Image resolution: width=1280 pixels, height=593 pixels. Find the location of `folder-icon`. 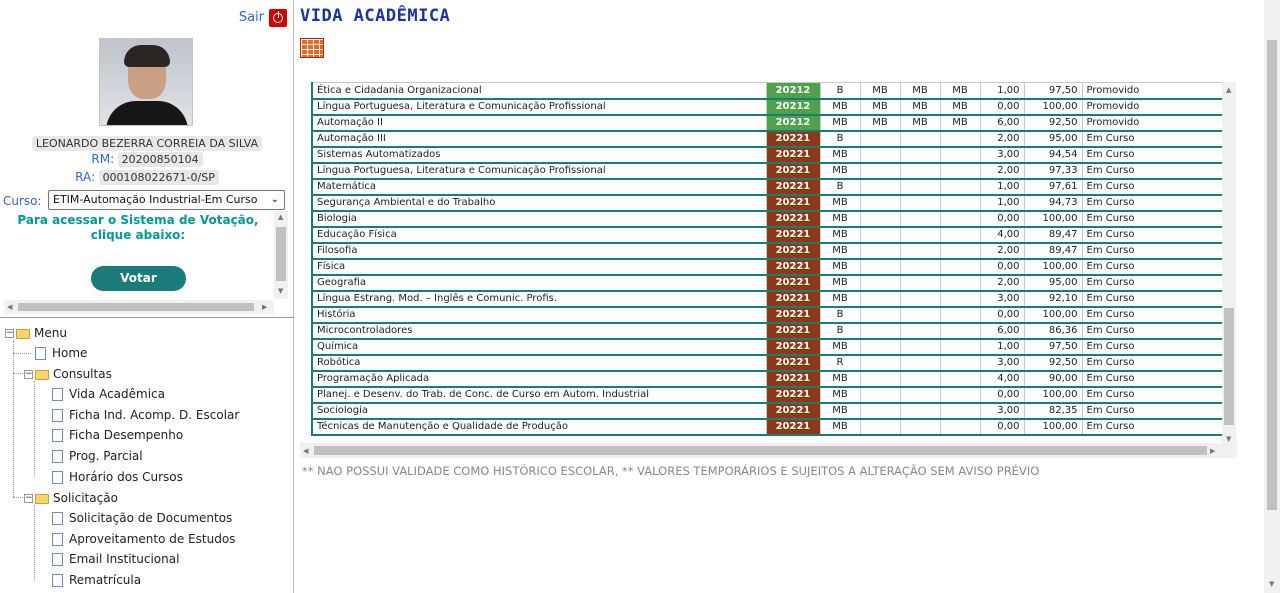

folder-icon is located at coordinates (42, 374).